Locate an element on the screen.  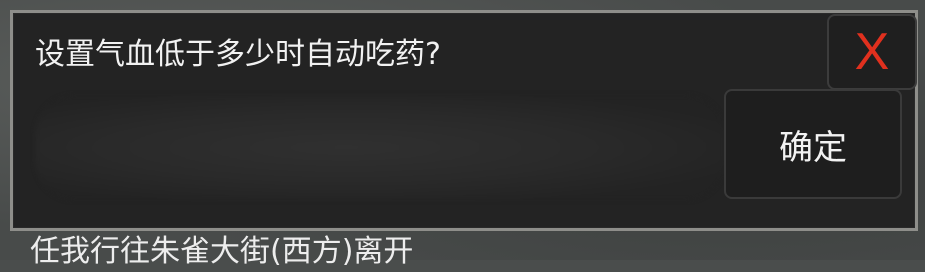
close-icon: X is located at coordinates (872, 52).